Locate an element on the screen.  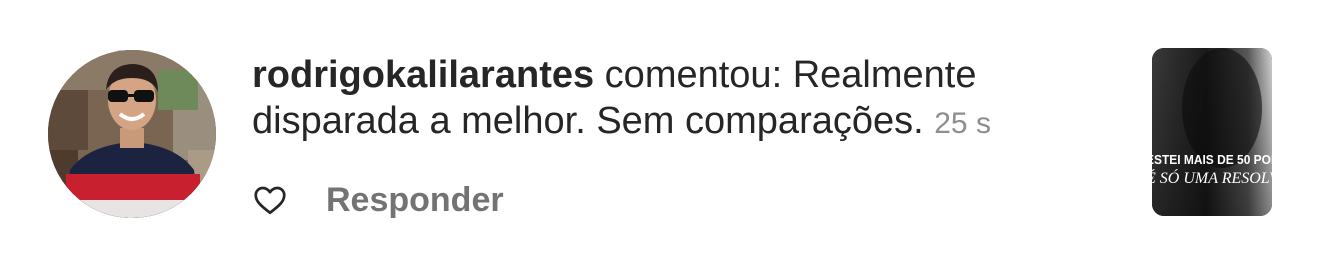
avatar-photo is located at coordinates (132, 134).